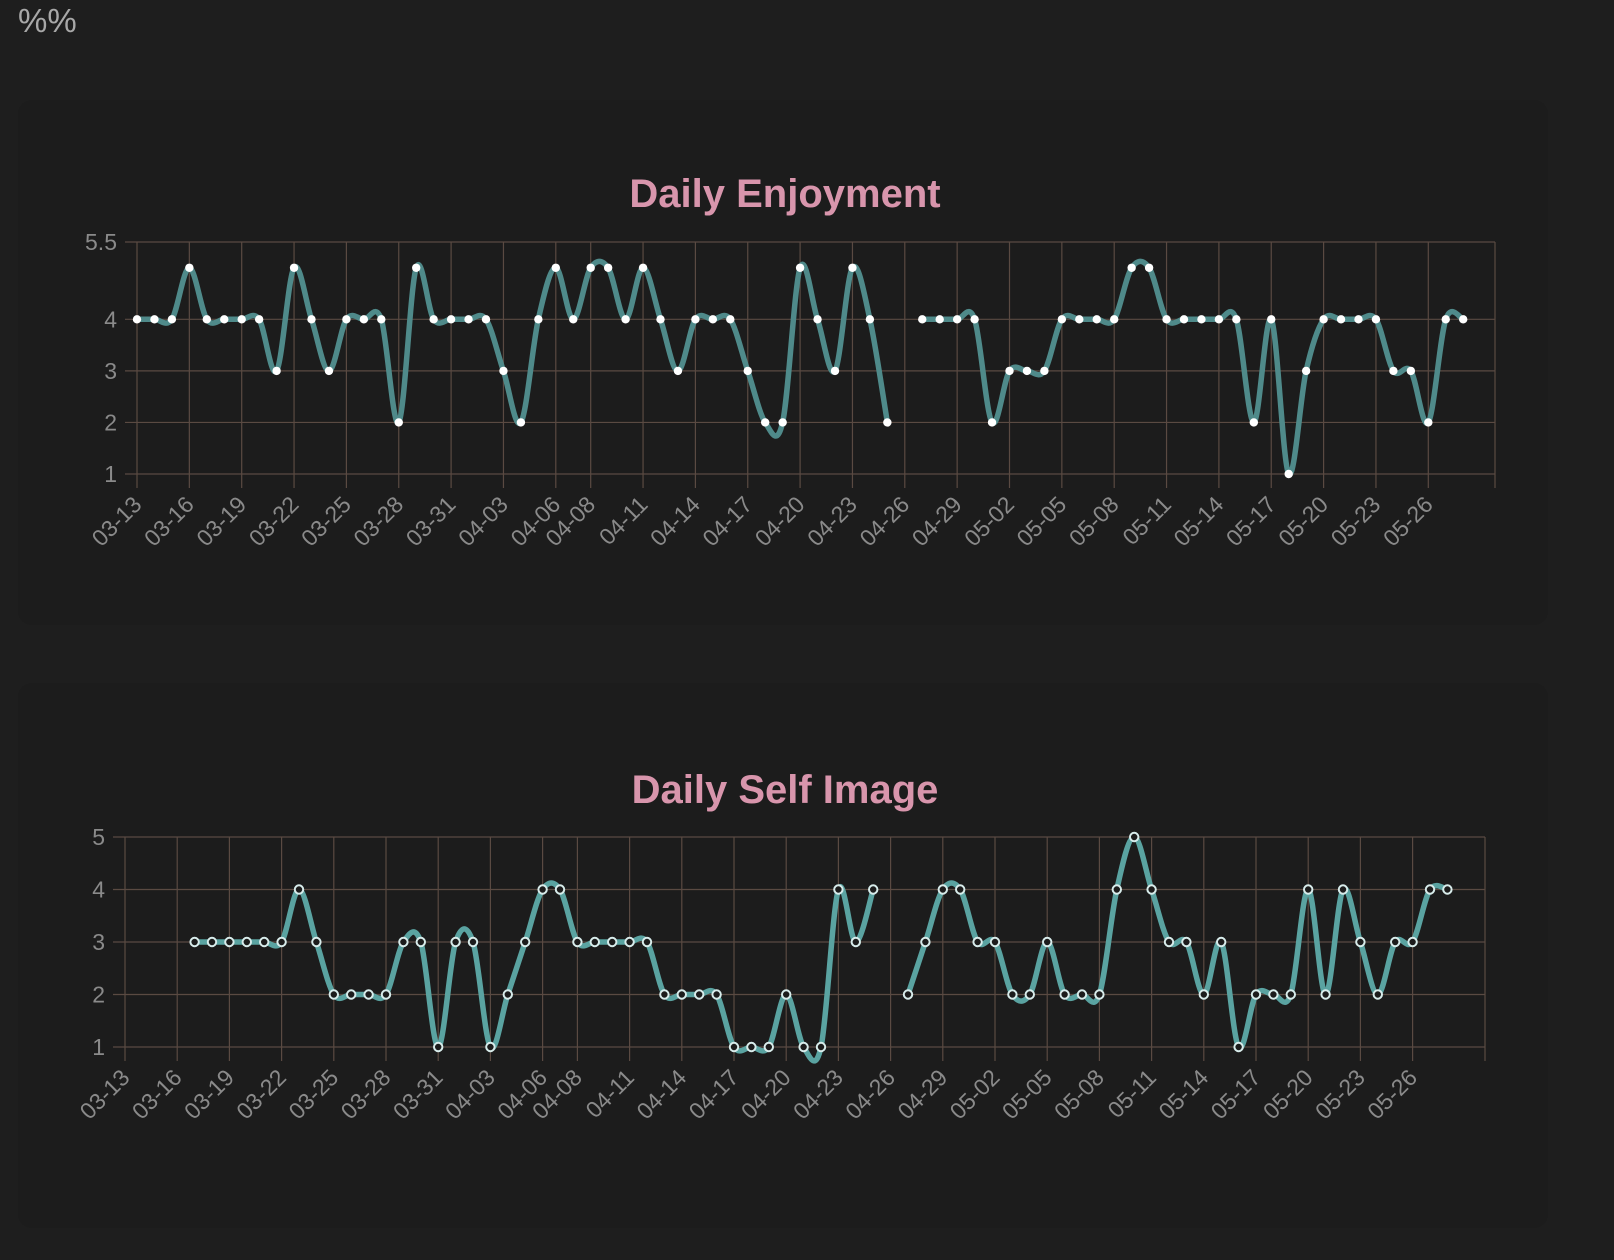 Image resolution: width=1614 pixels, height=1260 pixels. I want to click on y-tick-label: 5.5, so click(101, 242).